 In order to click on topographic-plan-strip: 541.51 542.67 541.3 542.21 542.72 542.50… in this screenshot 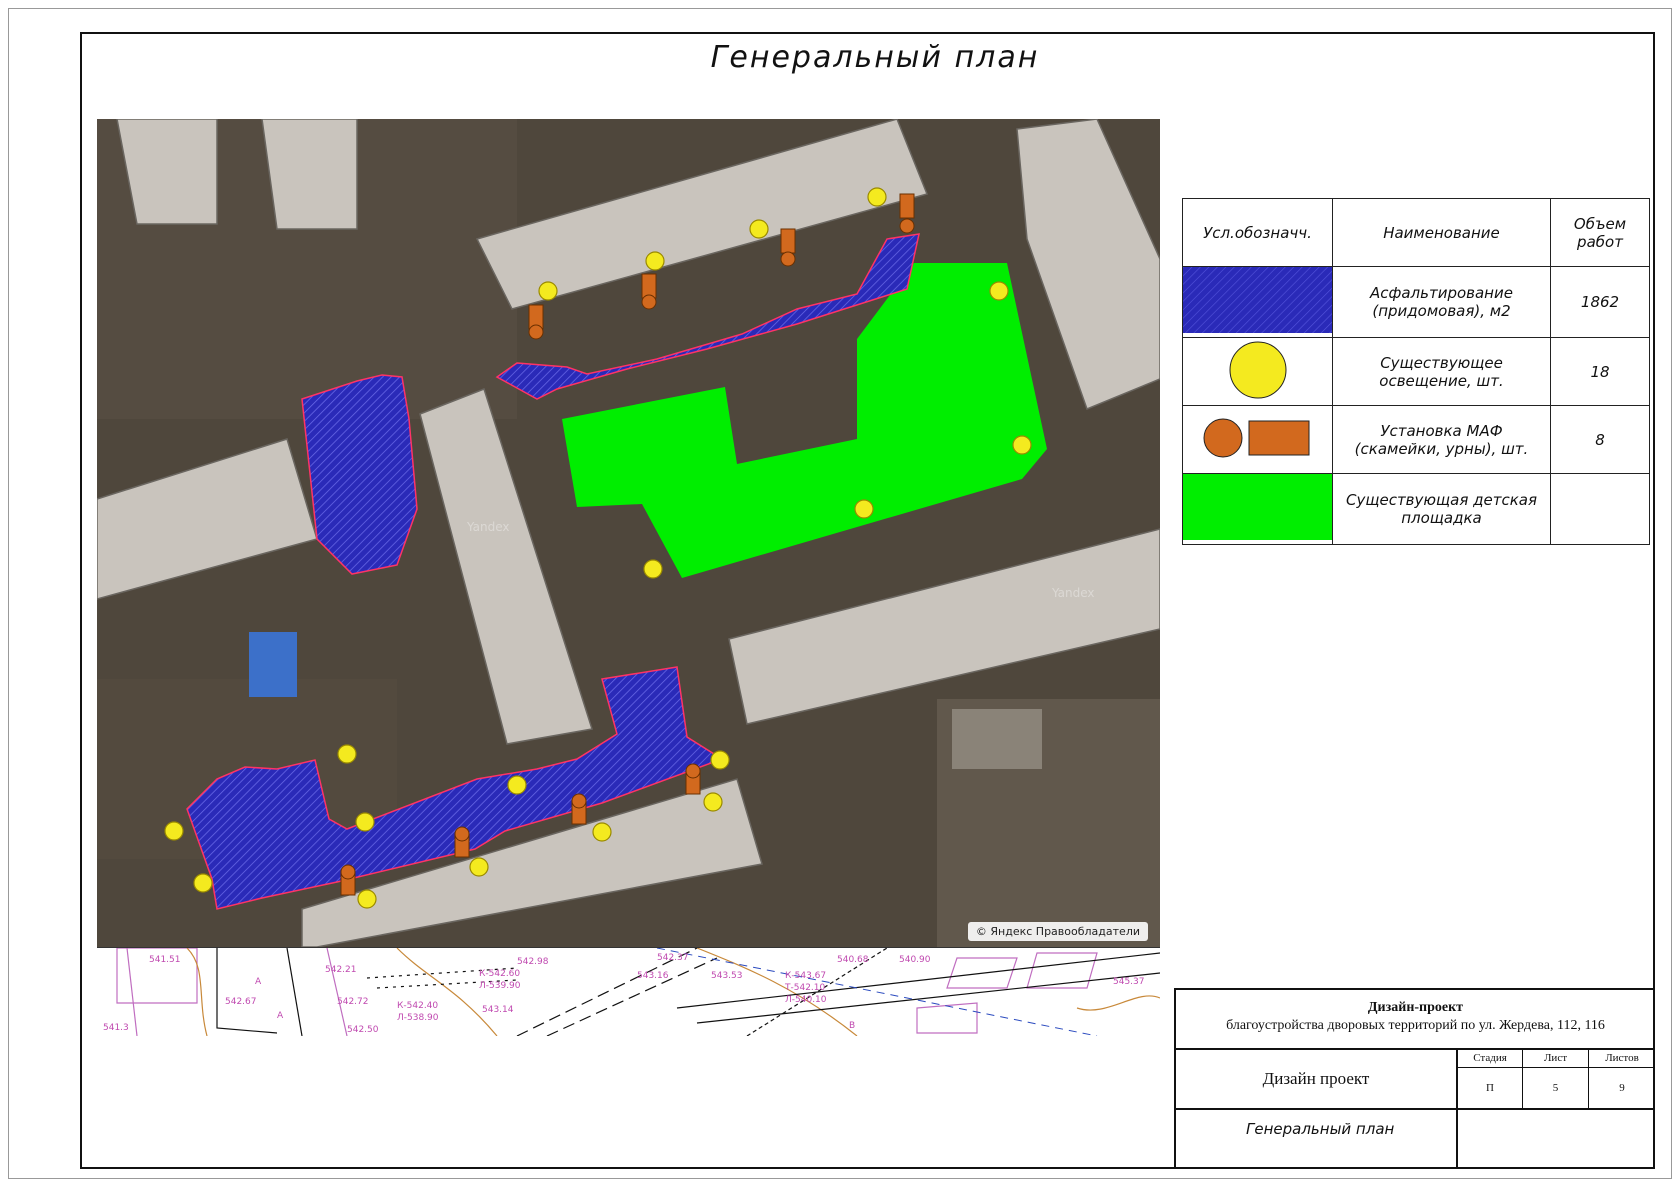, I will do `click(628, 991)`.